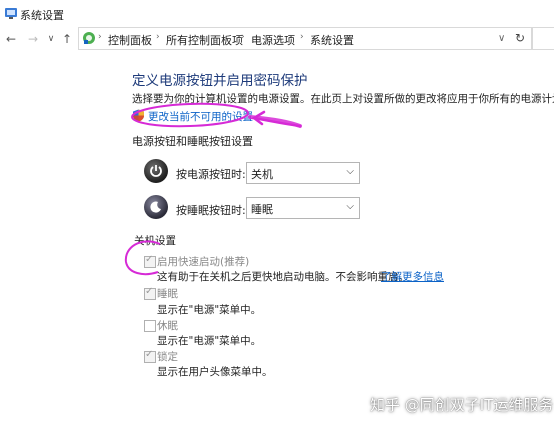  What do you see at coordinates (303, 208) in the screenshot?
I see `sleep-button-select: 睡眠 ⌵` at bounding box center [303, 208].